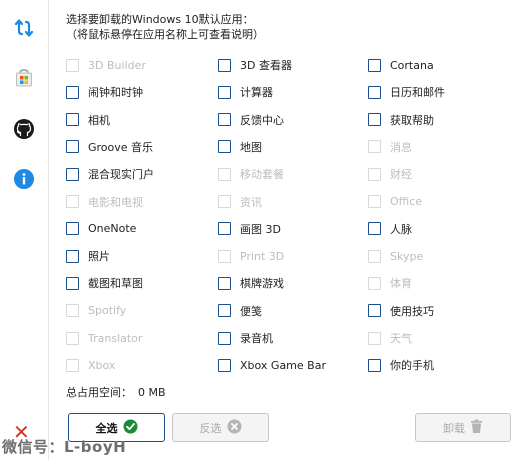  I want to click on app-label: 体育, so click(401, 284).